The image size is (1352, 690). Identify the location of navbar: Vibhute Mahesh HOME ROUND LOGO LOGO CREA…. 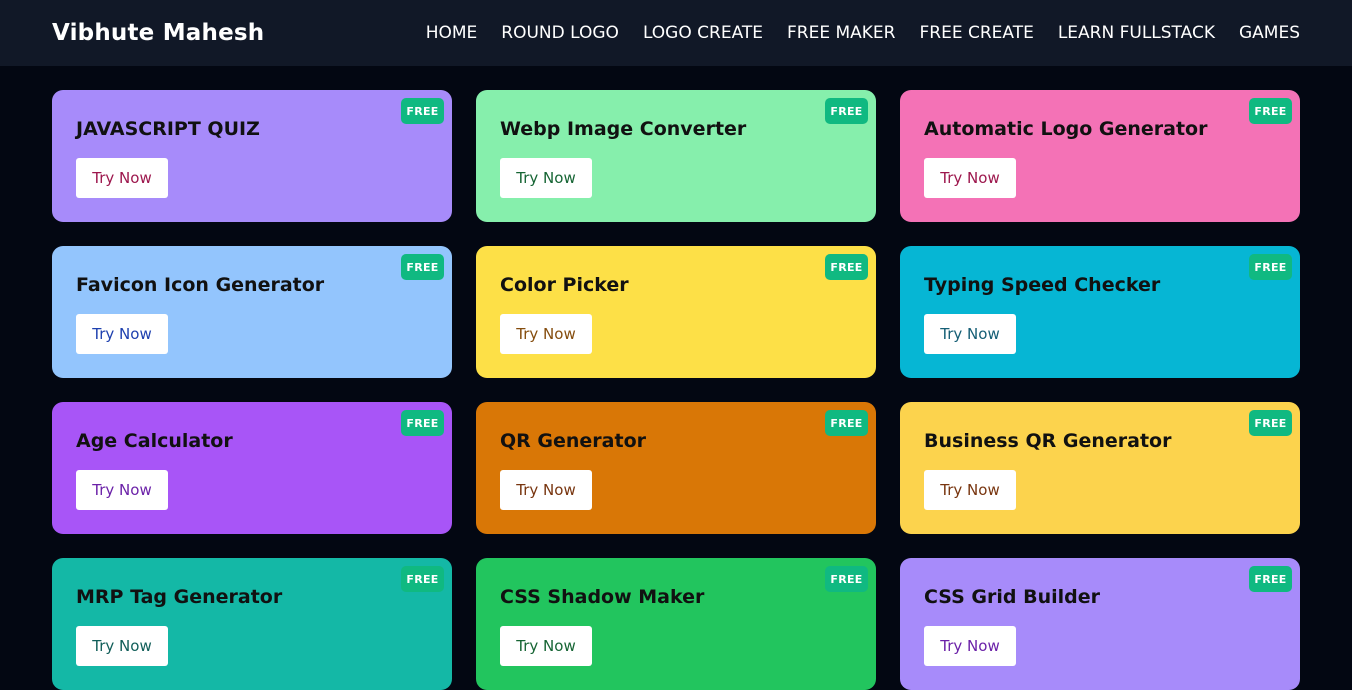
(676, 33).